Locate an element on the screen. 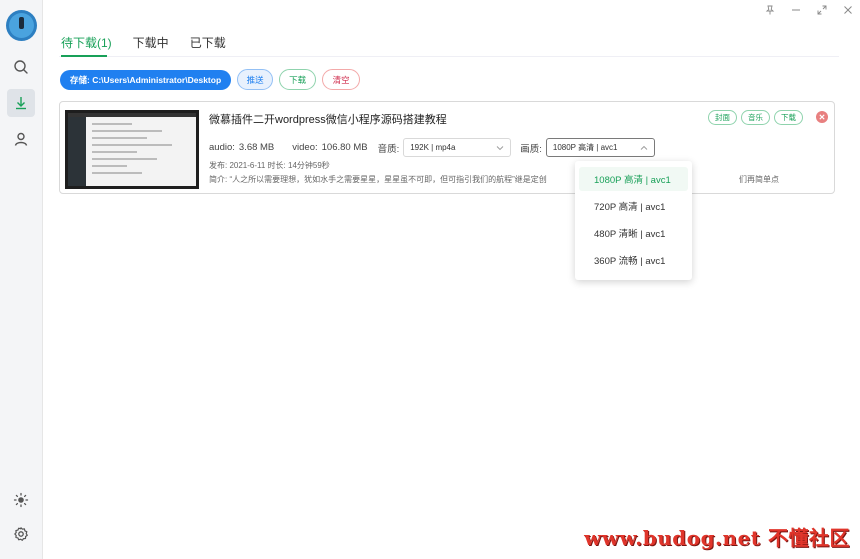  cover-tag-button: 封面 is located at coordinates (722, 117).